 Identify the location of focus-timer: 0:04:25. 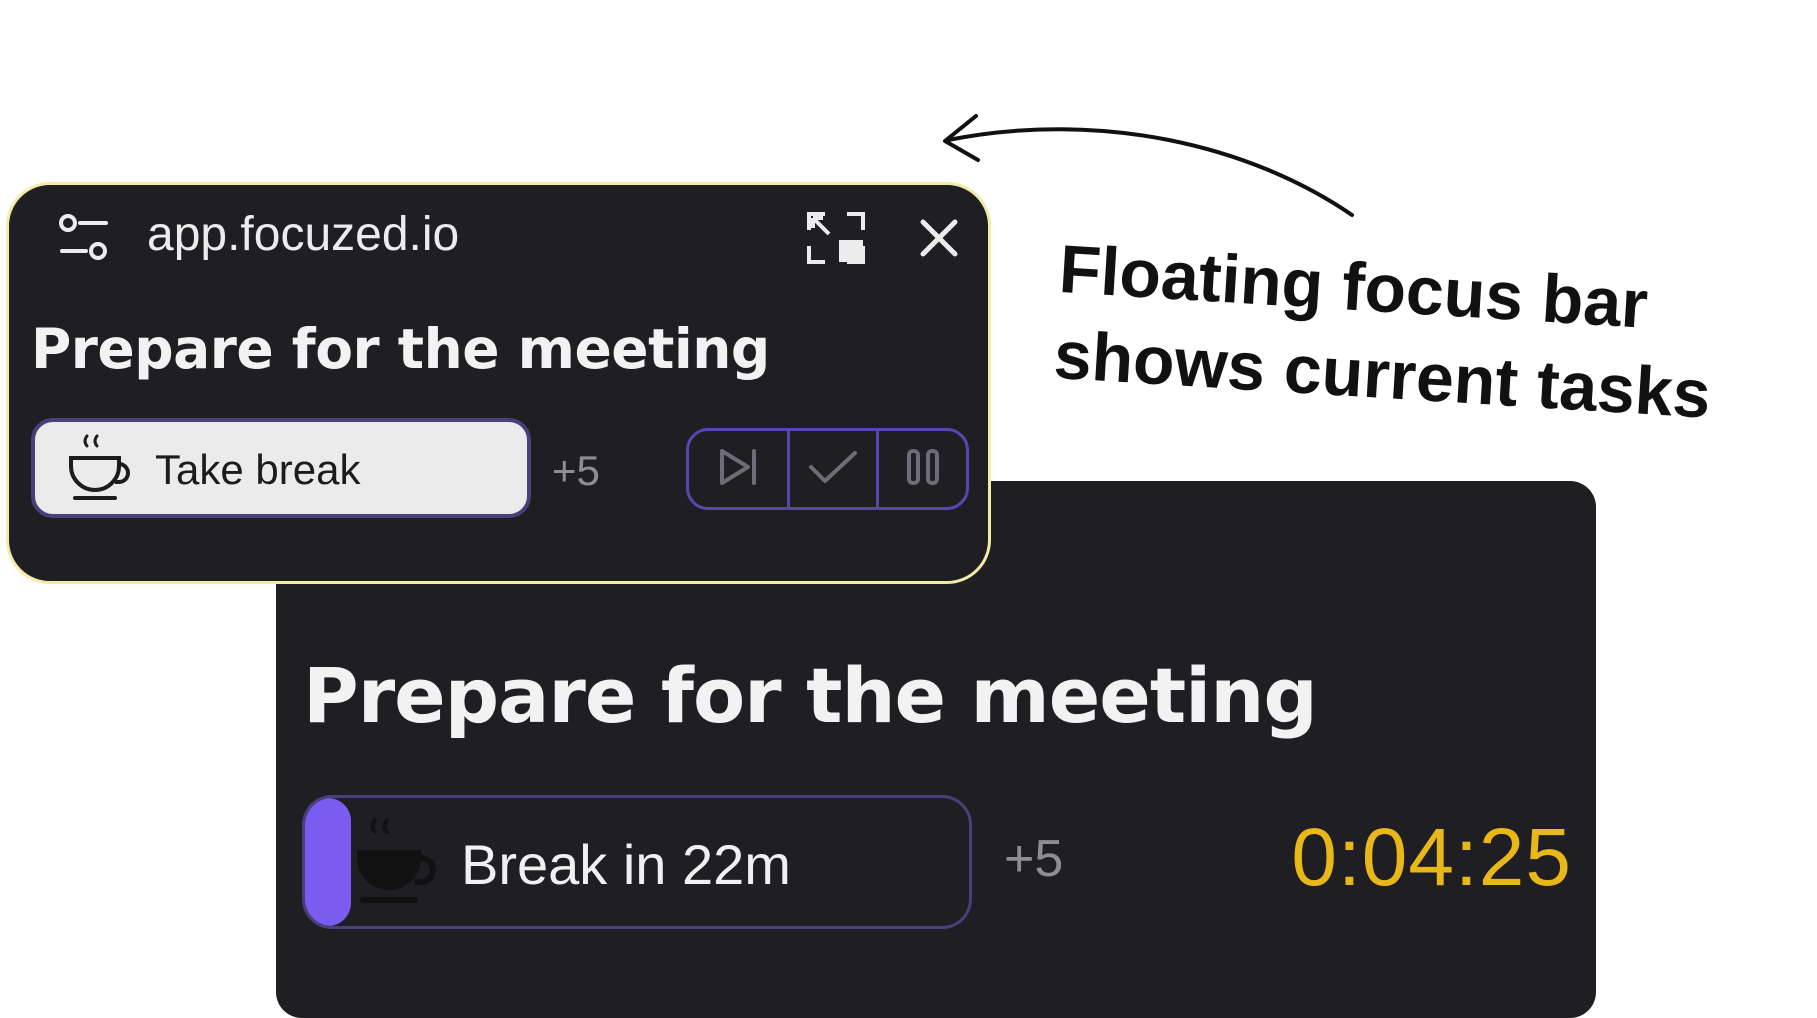
(1431, 857).